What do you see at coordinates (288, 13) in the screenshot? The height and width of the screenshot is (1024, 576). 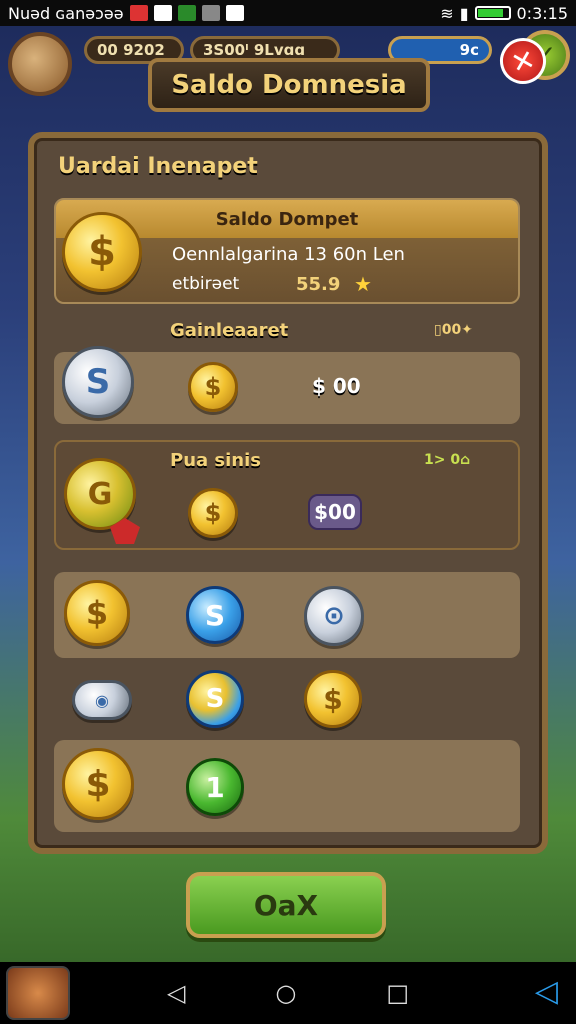 I see `status-bar: Nuəd ɢanəɔəə ≋ ▮ 0:3:15` at bounding box center [288, 13].